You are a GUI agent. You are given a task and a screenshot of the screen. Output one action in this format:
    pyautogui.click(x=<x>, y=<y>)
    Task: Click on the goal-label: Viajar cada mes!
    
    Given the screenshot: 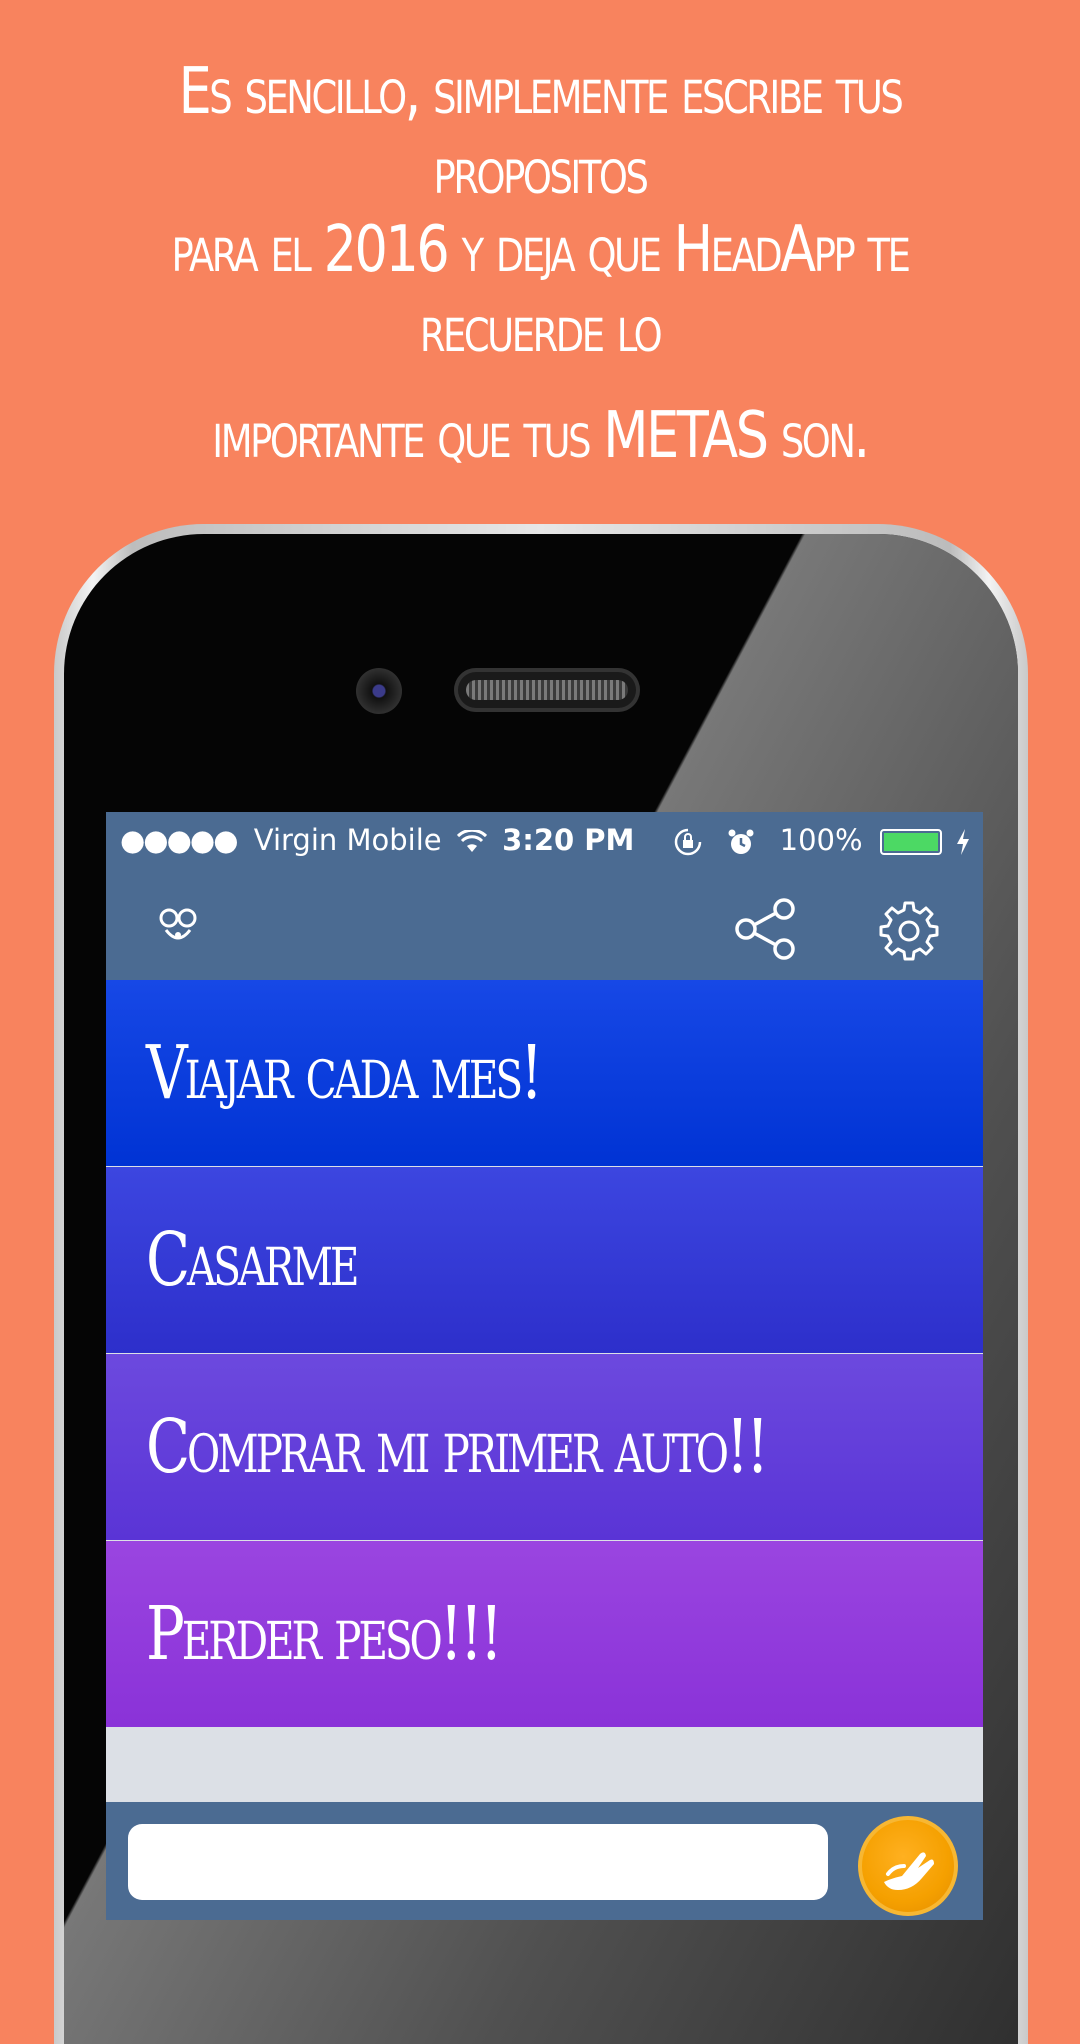 What is the action you would take?
    pyautogui.click(x=344, y=1073)
    